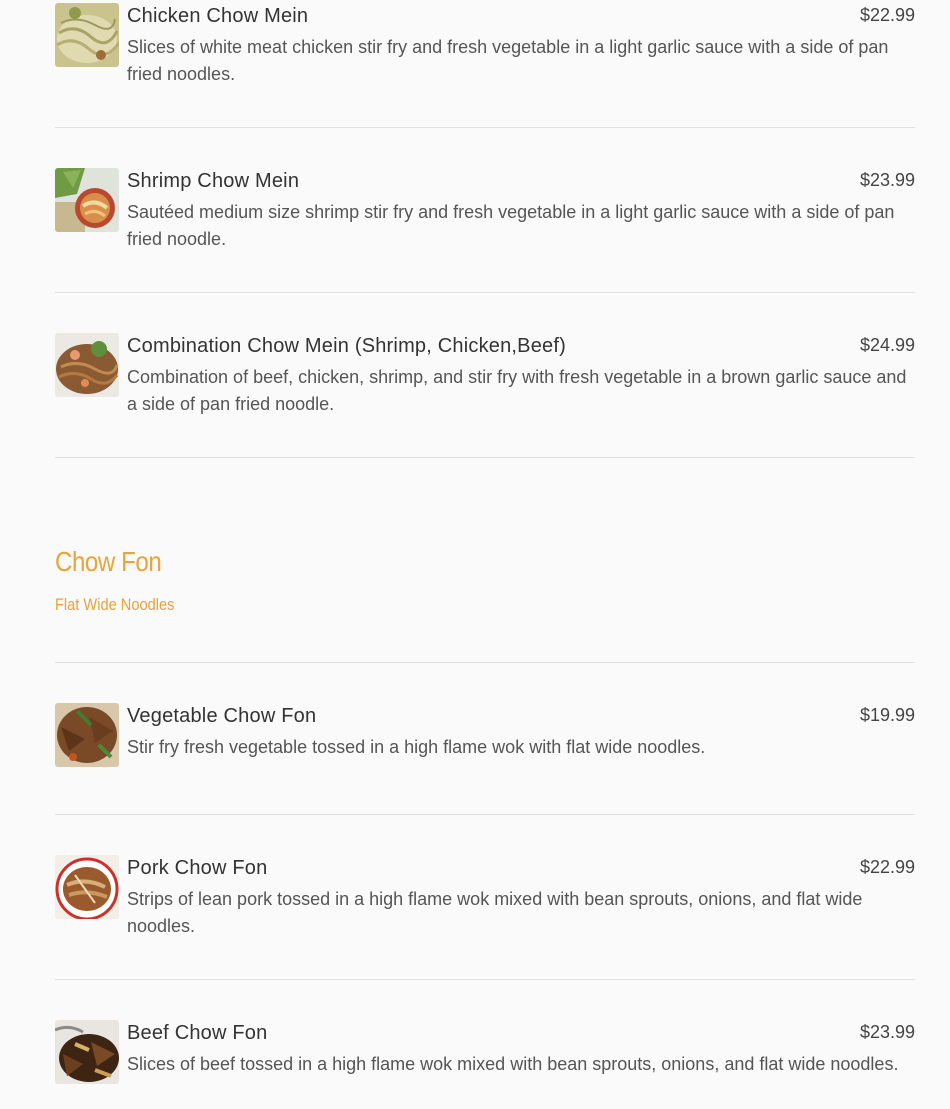  Describe the element at coordinates (115, 604) in the screenshot. I see `section-subtitle: Flat Wide Noodles` at that location.